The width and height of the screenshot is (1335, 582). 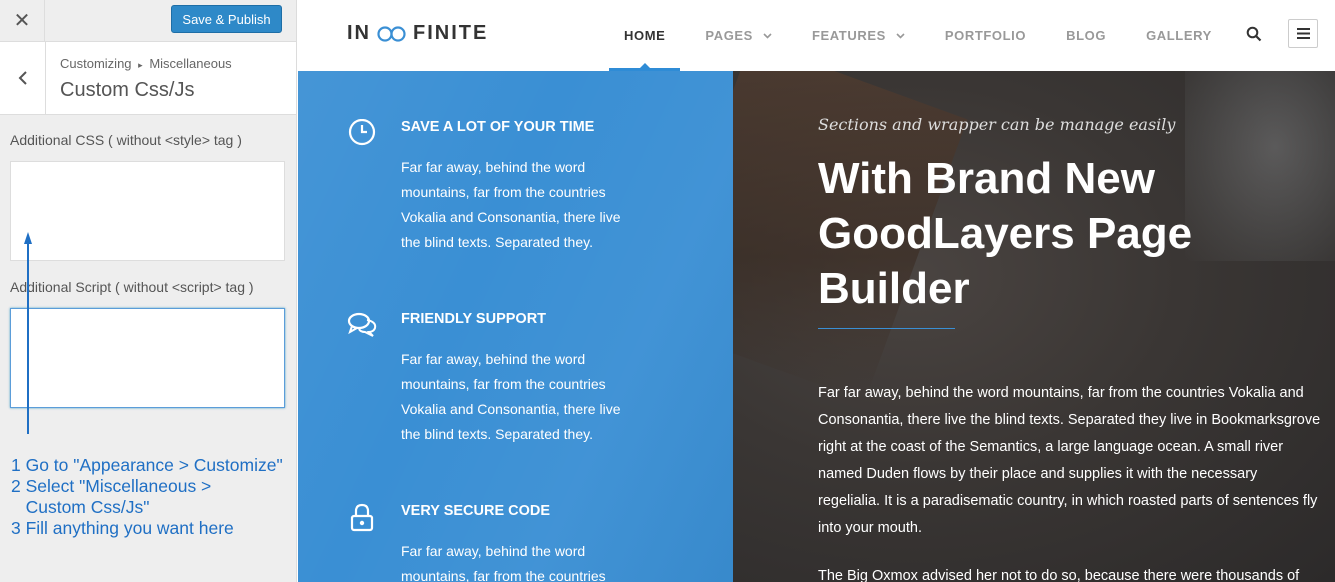 I want to click on hamburger-icon, so click(x=1303, y=33).